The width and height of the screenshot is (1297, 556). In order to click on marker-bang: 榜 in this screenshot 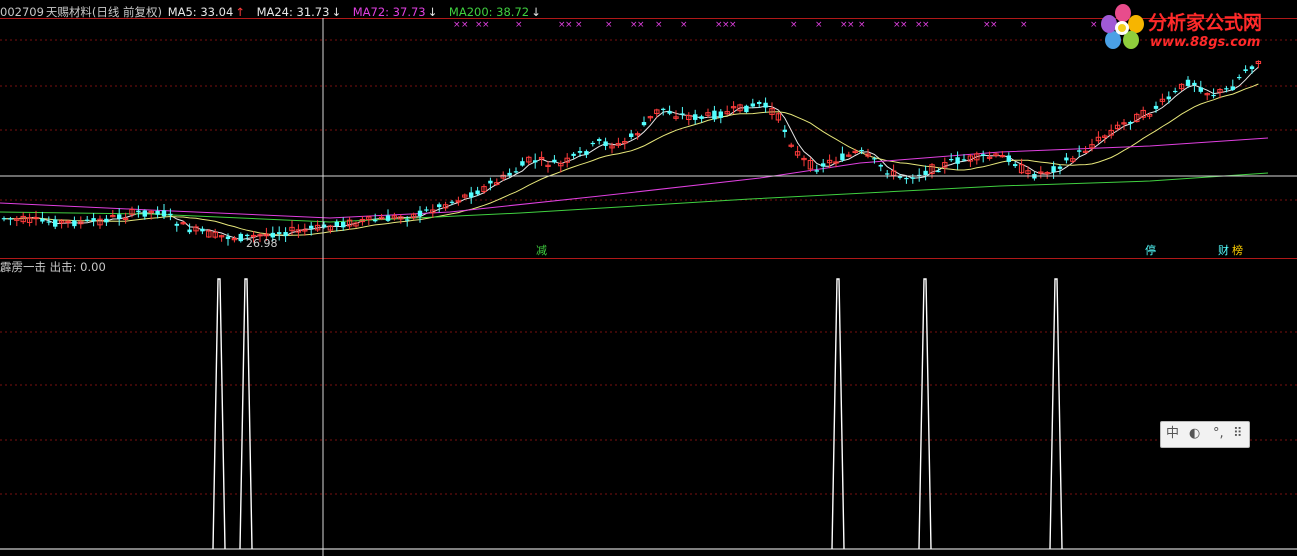, I will do `click(1237, 250)`.